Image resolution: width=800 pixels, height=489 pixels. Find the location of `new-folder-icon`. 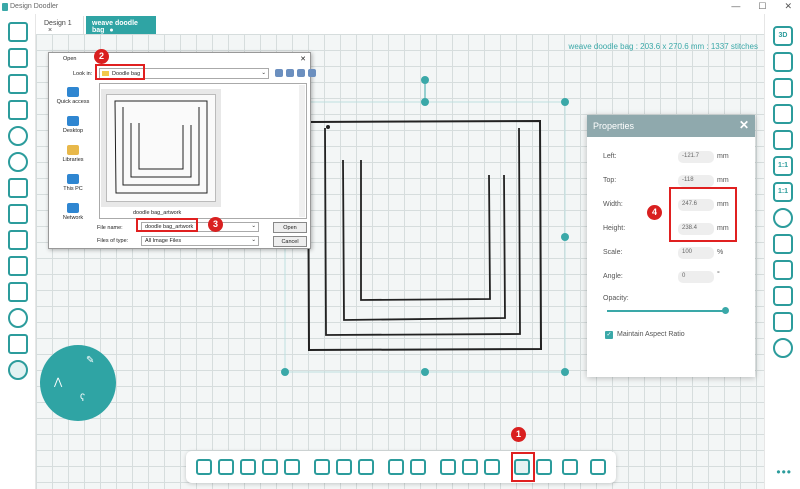

new-folder-icon is located at coordinates (301, 73).